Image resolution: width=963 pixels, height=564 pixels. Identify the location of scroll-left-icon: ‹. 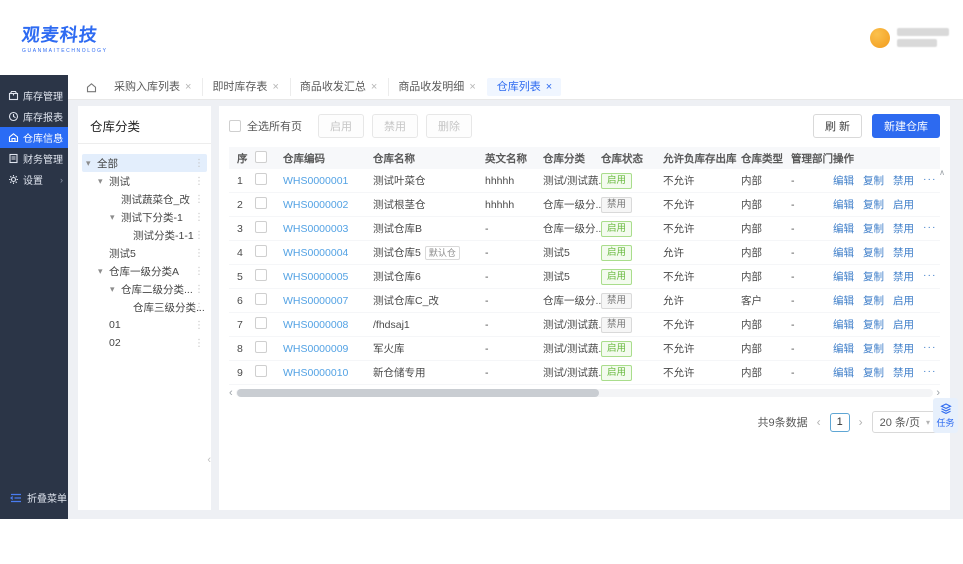
(231, 393).